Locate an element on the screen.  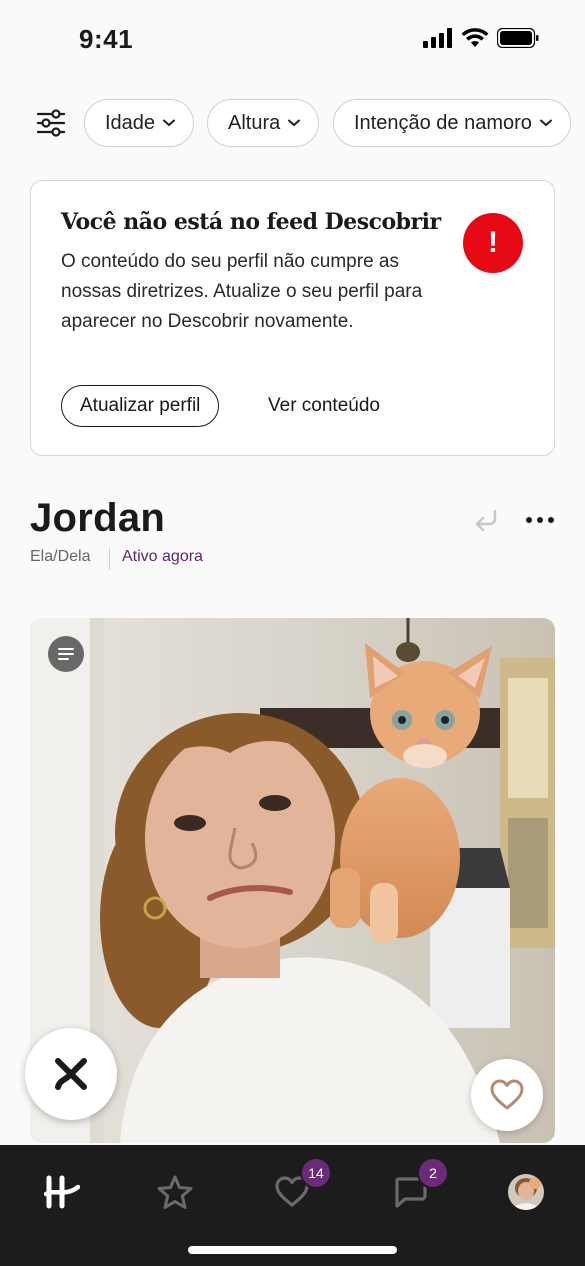
like-button is located at coordinates (507, 1095).